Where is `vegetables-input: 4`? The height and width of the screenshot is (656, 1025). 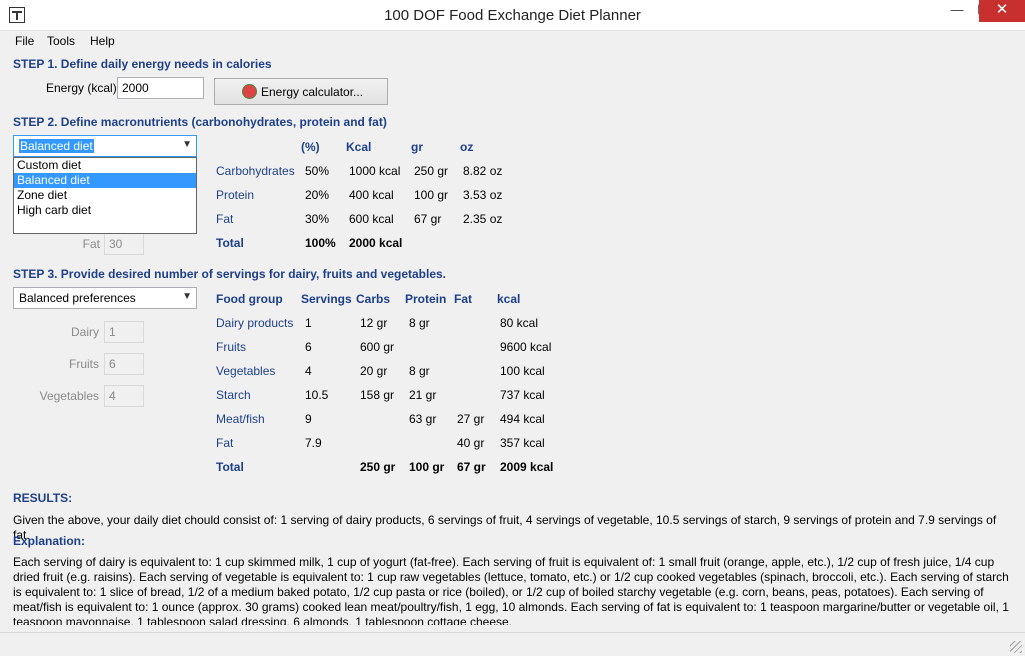 vegetables-input: 4 is located at coordinates (124, 396).